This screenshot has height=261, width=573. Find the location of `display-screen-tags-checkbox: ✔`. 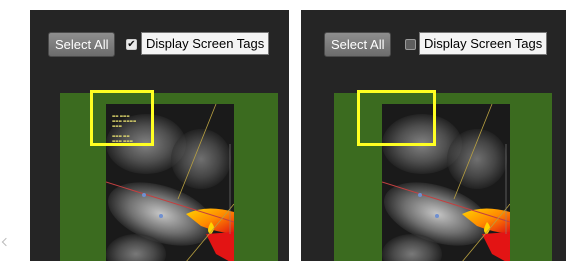

display-screen-tags-checkbox: ✔ is located at coordinates (131, 44).